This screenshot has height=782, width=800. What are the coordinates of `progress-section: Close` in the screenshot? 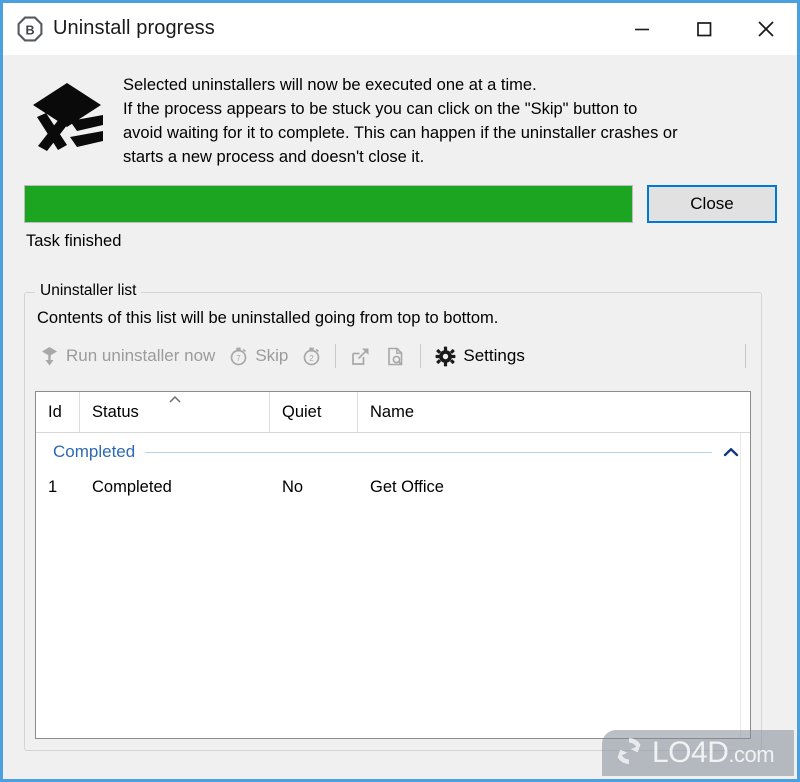 It's located at (400, 196).